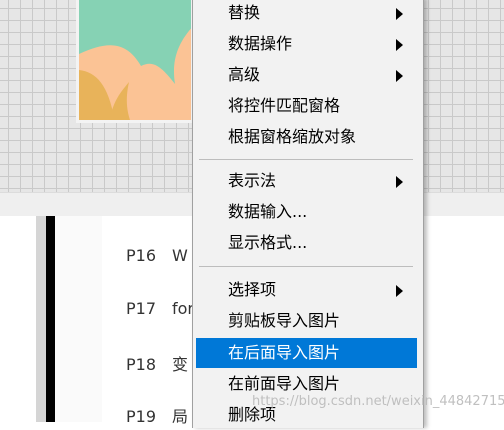  Describe the element at coordinates (141, 255) in the screenshot. I see `param-id: P16` at that location.